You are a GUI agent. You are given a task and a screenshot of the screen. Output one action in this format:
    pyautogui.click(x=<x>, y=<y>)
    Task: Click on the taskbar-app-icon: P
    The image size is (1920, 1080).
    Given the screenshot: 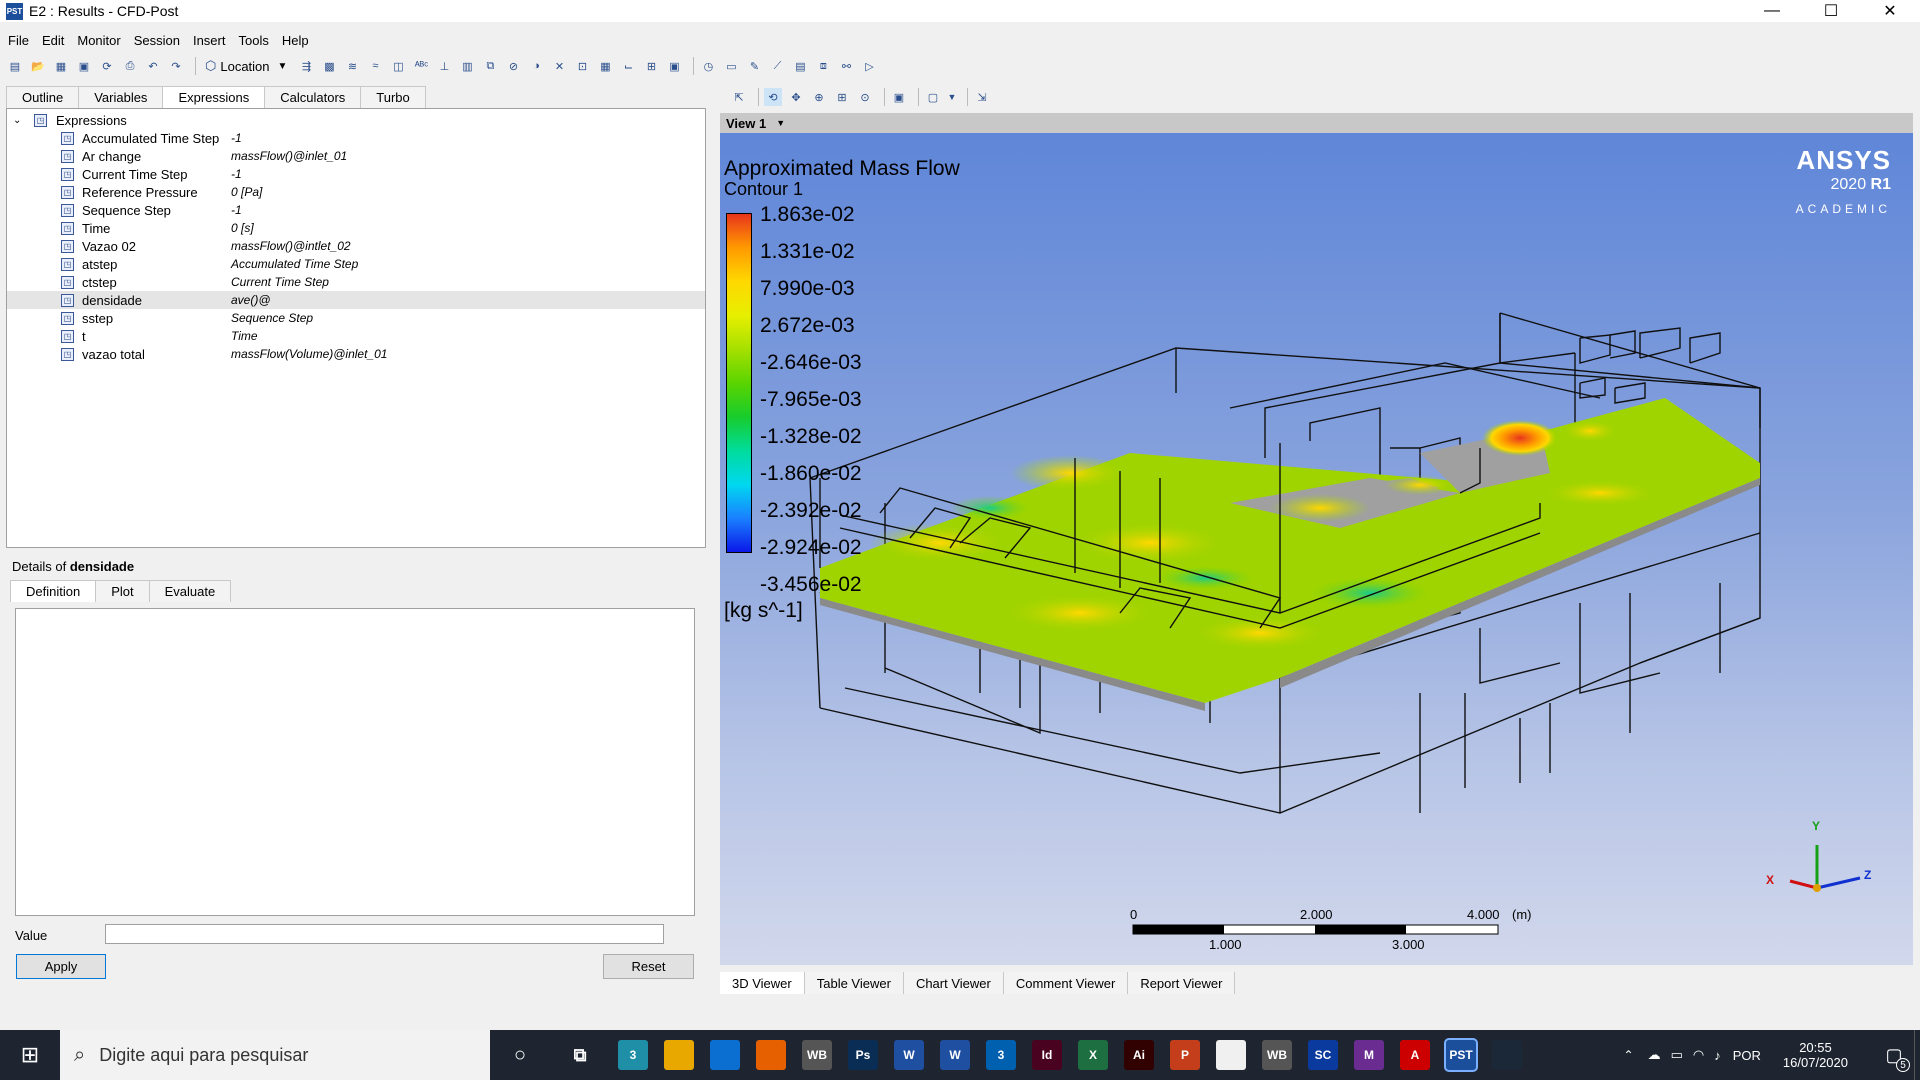 What is the action you would take?
    pyautogui.click(x=1185, y=1055)
    